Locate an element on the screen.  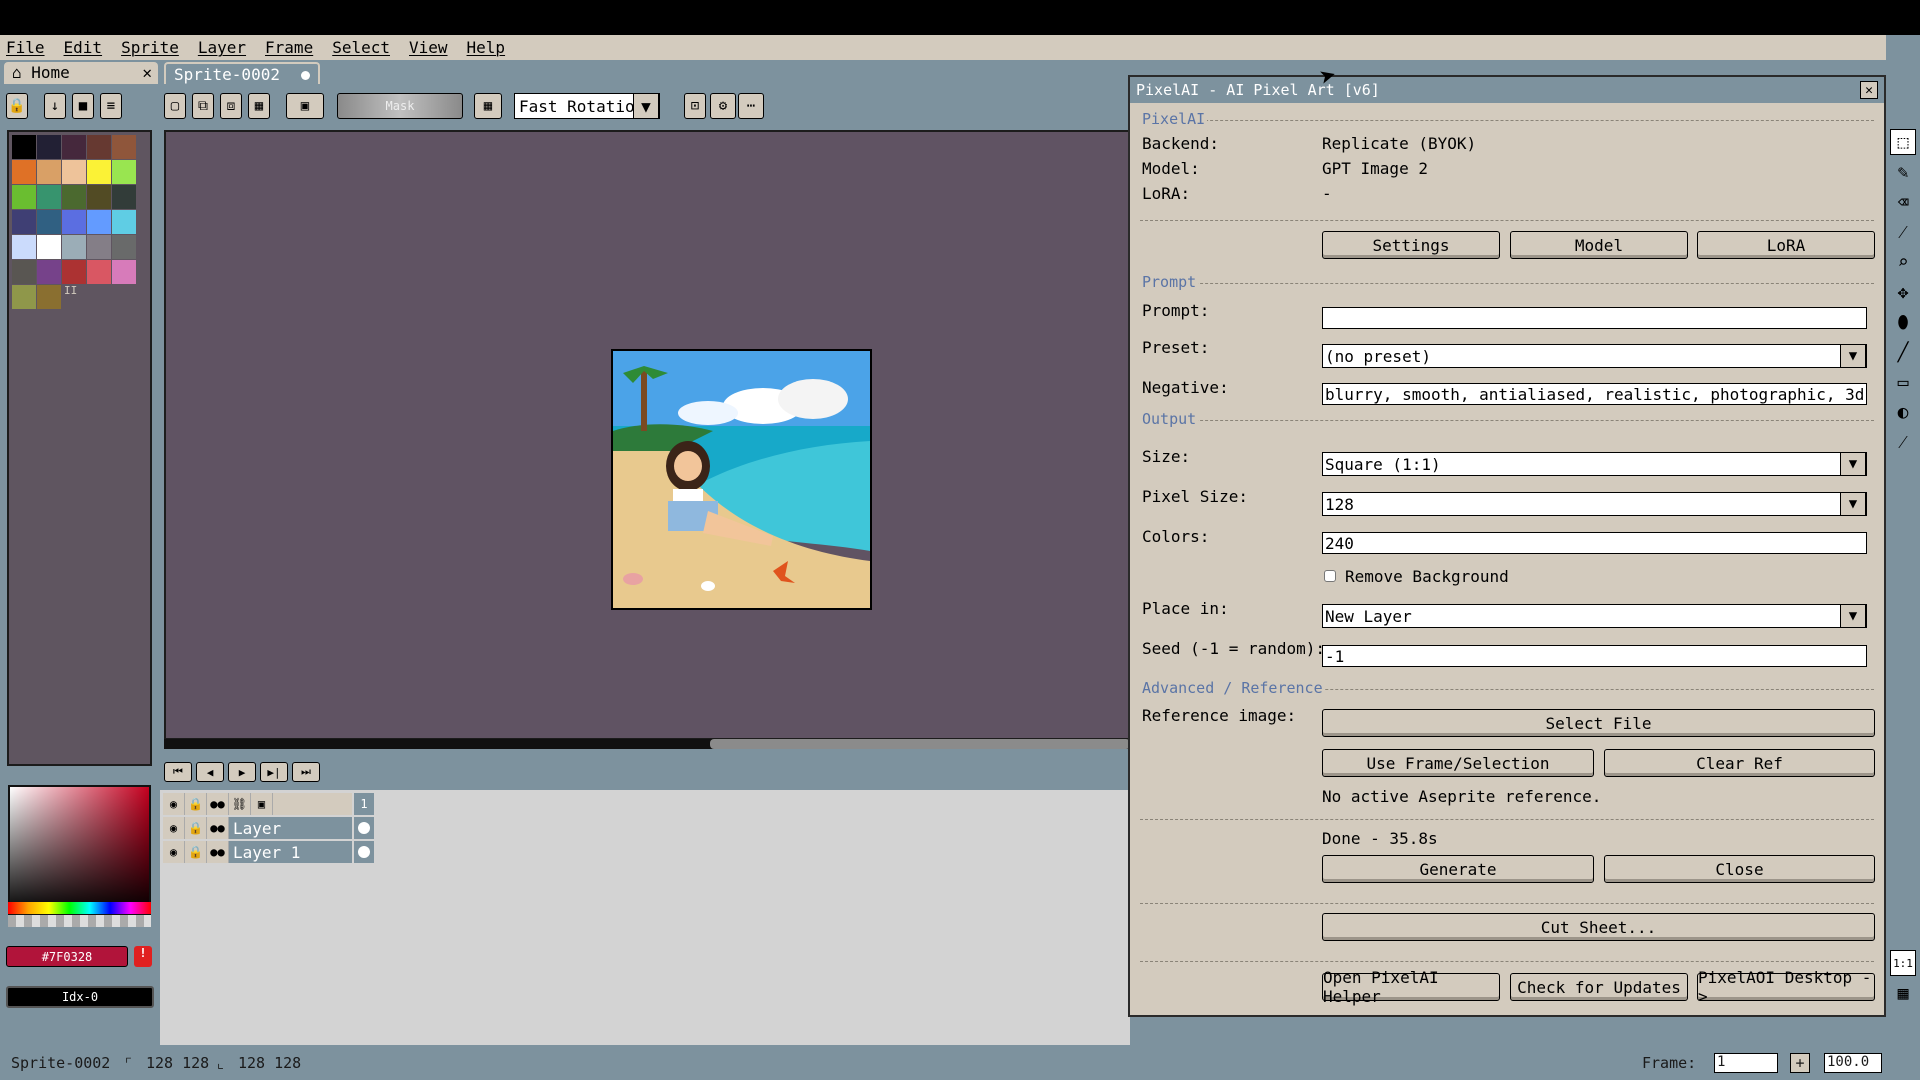
menu-edit: Edit is located at coordinates (83, 47).